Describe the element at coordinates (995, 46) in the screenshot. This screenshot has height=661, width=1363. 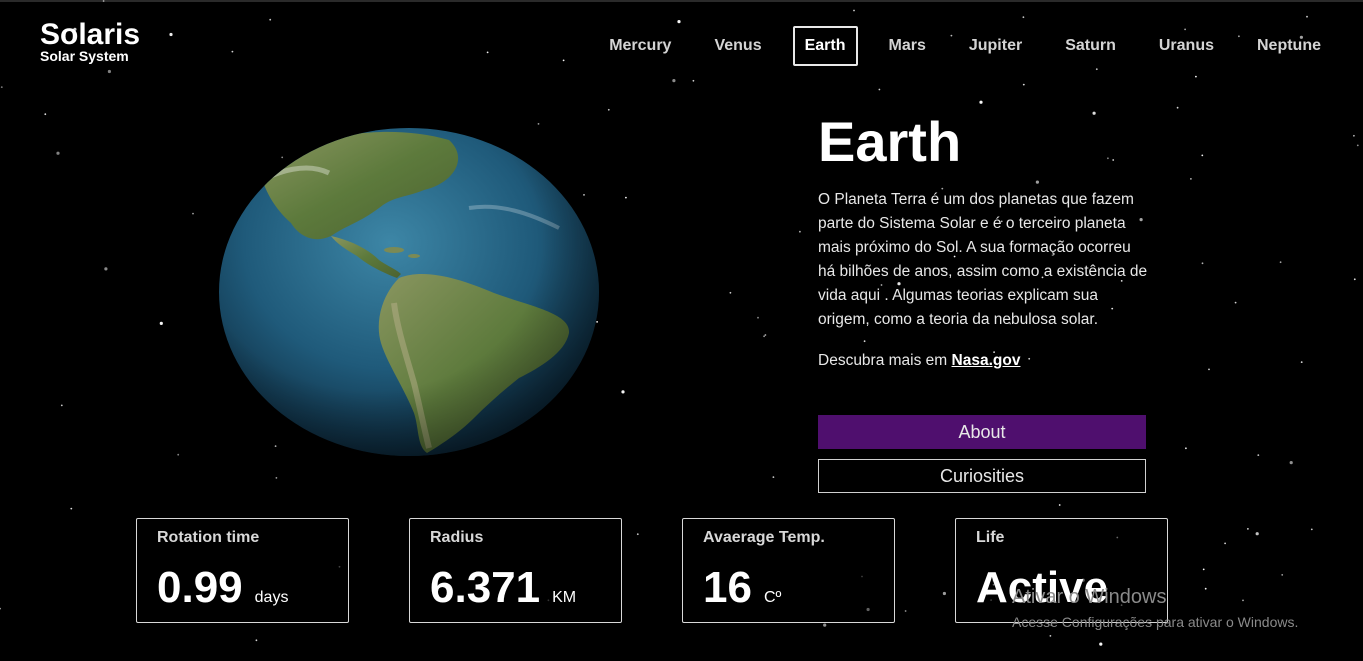
I see `nav-item-jupiter: Jupiter` at that location.